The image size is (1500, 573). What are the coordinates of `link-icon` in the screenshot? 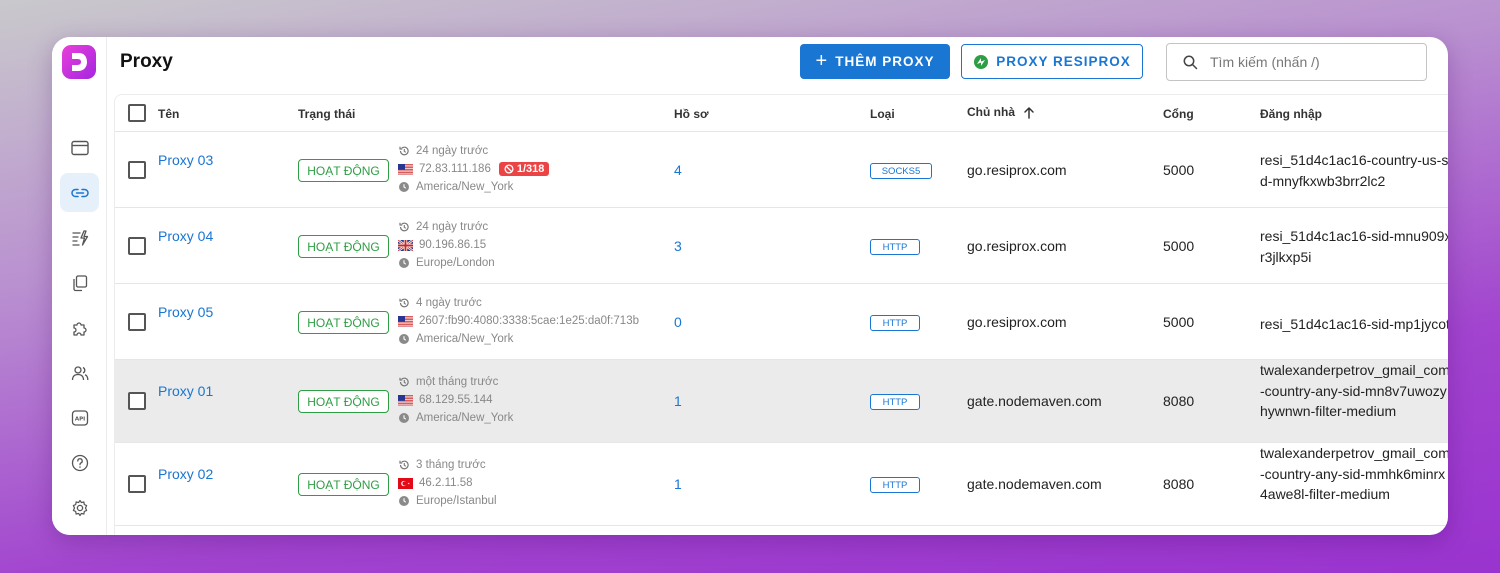 It's located at (79, 192).